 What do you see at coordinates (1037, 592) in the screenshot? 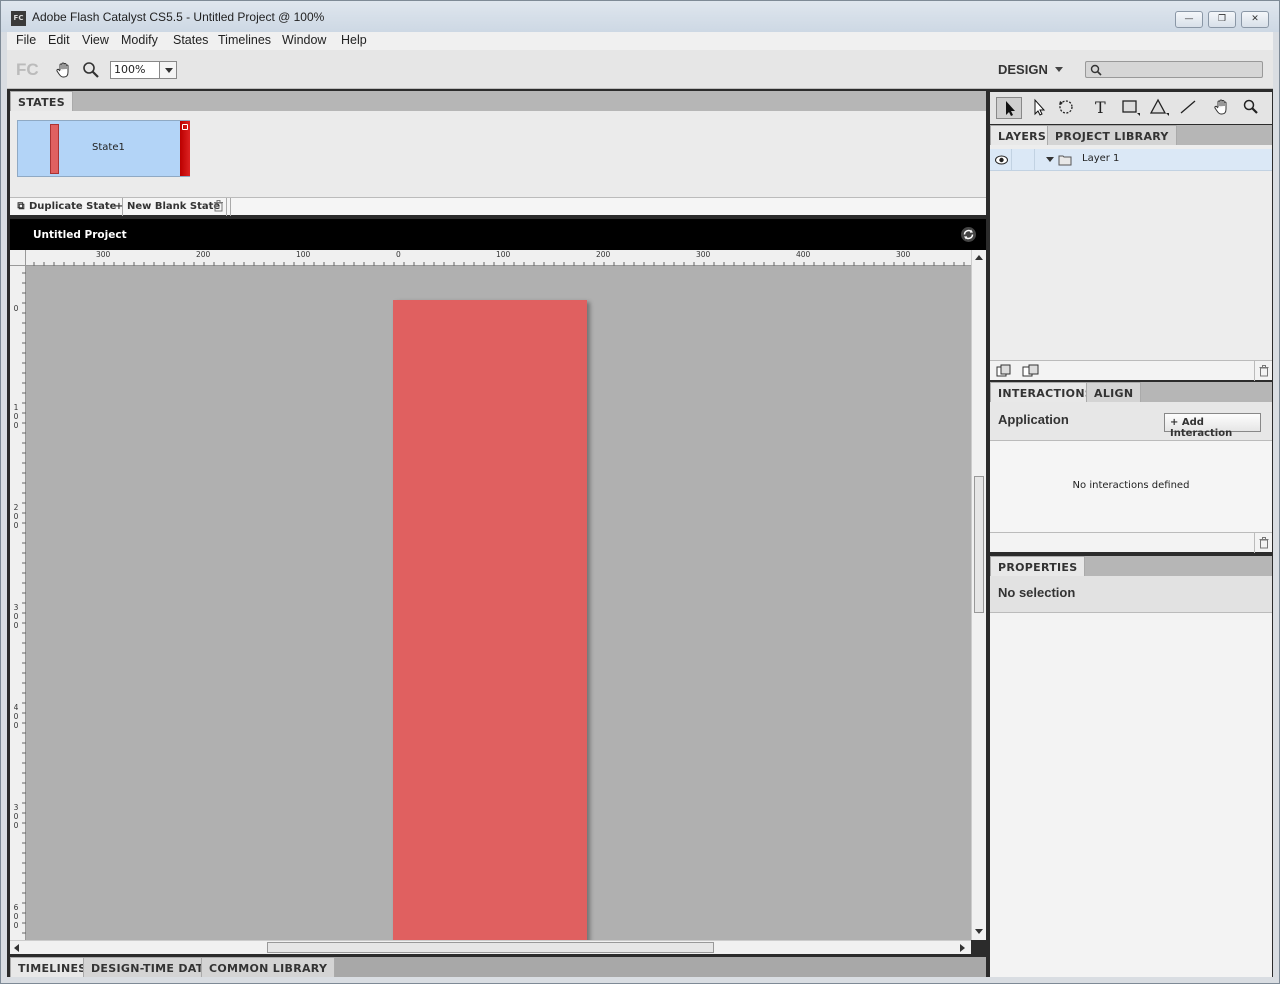
I see `selection-status: No selection` at bounding box center [1037, 592].